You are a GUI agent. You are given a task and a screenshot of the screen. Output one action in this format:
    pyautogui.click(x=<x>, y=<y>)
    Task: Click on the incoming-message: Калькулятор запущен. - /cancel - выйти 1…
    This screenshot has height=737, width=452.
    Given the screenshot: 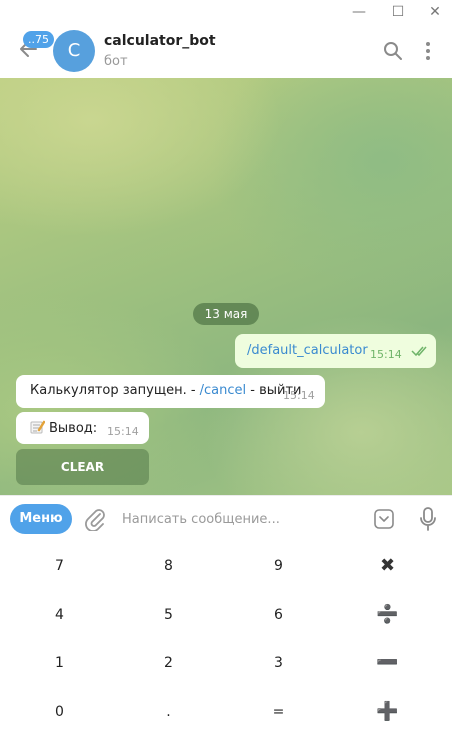 What is the action you would take?
    pyautogui.click(x=170, y=391)
    